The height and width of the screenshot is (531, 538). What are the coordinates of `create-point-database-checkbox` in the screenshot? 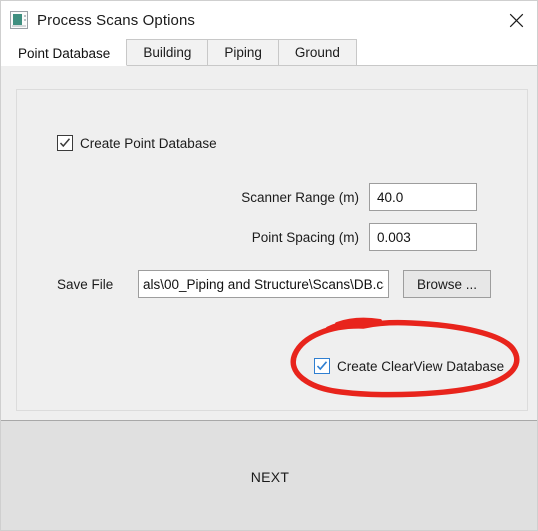 It's located at (65, 143).